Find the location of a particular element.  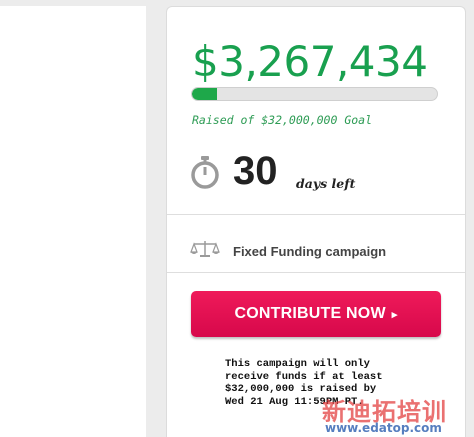

play-arrow-icon: ▸ is located at coordinates (394, 314).